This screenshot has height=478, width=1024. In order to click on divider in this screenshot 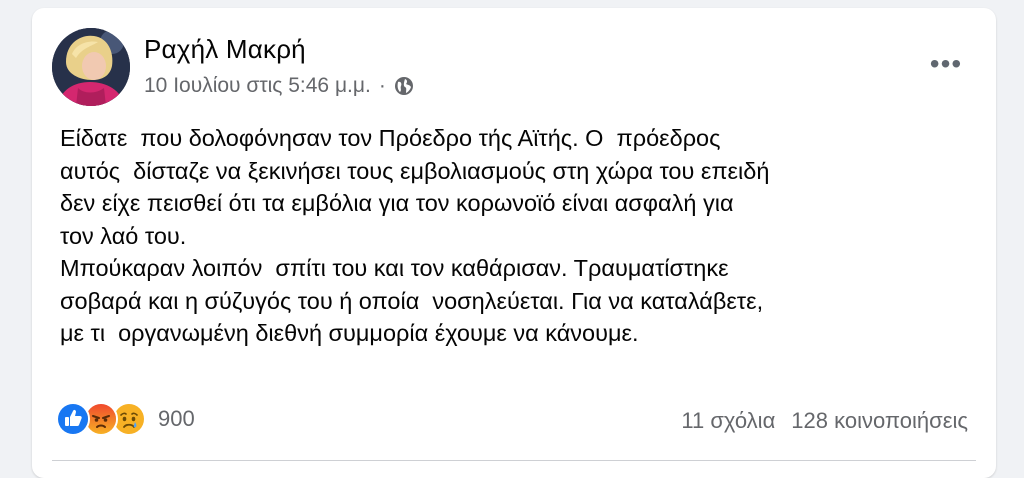, I will do `click(514, 460)`.